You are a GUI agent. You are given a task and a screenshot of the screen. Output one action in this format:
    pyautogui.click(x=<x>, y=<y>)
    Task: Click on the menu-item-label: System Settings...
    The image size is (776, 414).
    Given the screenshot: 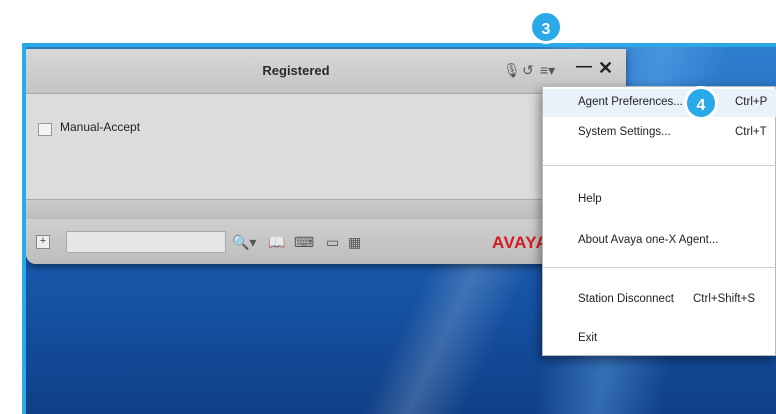 What is the action you would take?
    pyautogui.click(x=624, y=132)
    